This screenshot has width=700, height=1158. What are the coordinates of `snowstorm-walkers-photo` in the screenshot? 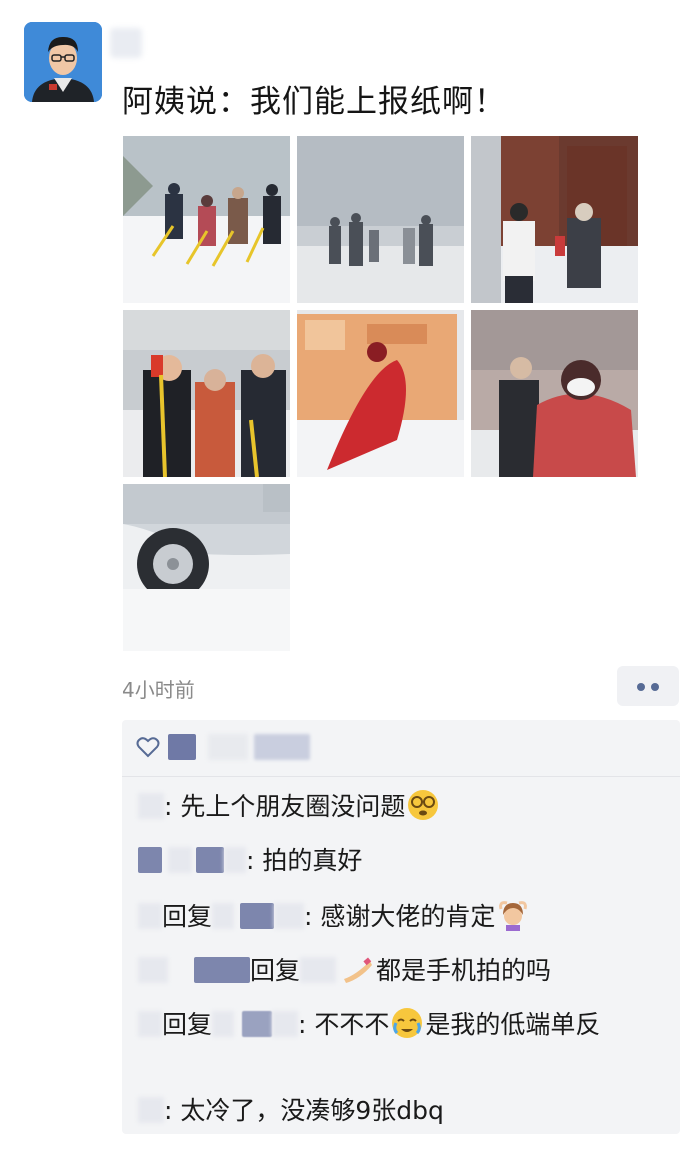 It's located at (380, 219).